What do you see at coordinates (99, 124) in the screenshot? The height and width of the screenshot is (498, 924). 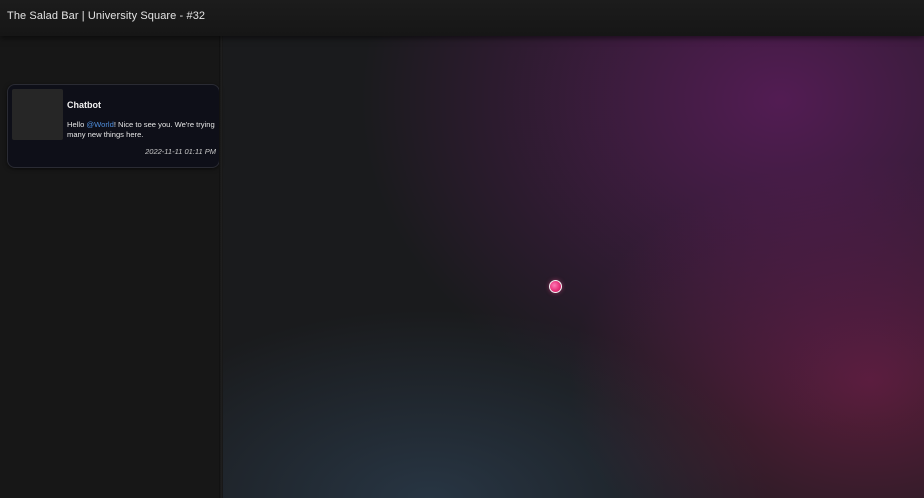 I see `mention-link: @World` at bounding box center [99, 124].